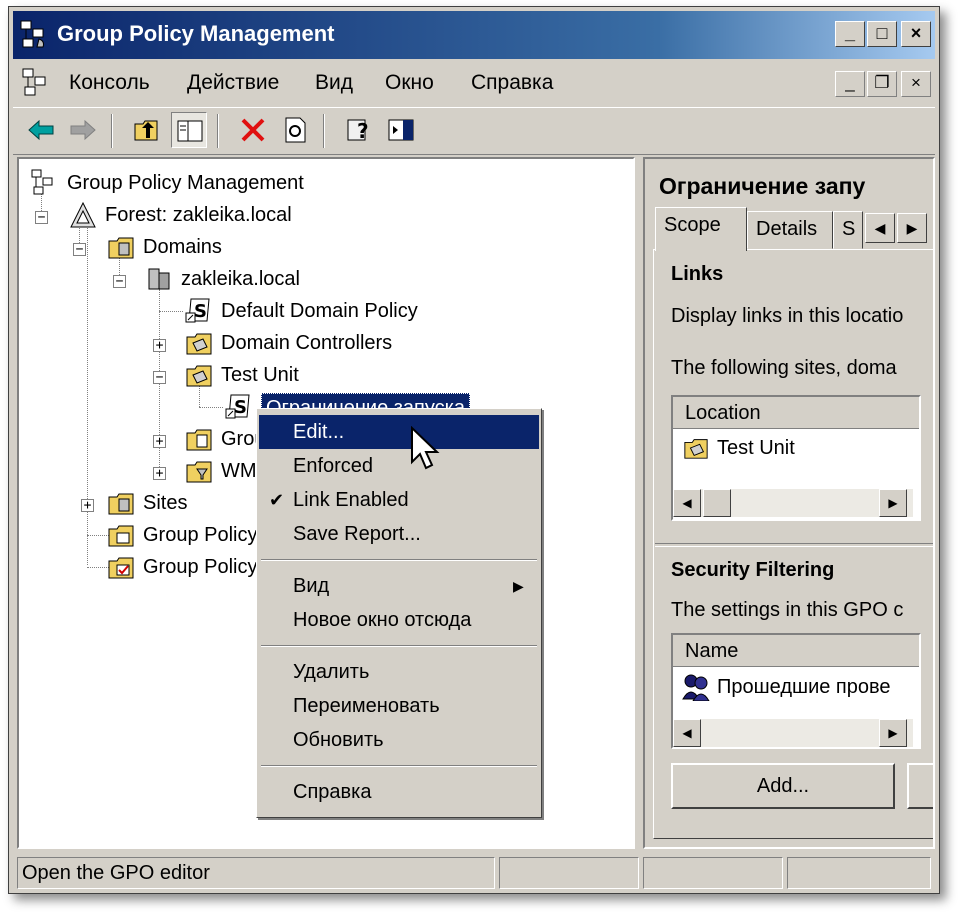  I want to click on delete-icon, so click(253, 130).